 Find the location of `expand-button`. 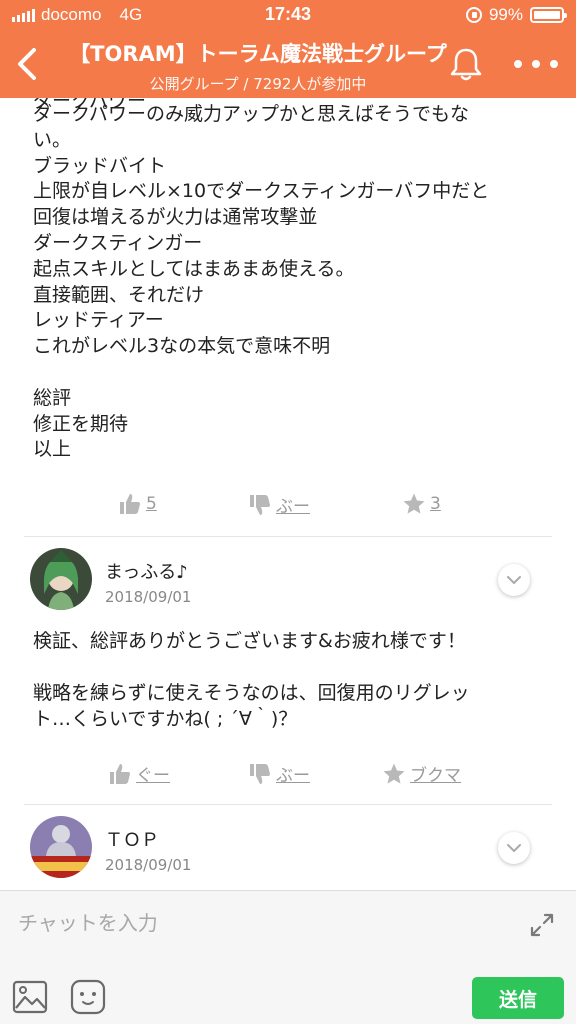

expand-button is located at coordinates (542, 925).